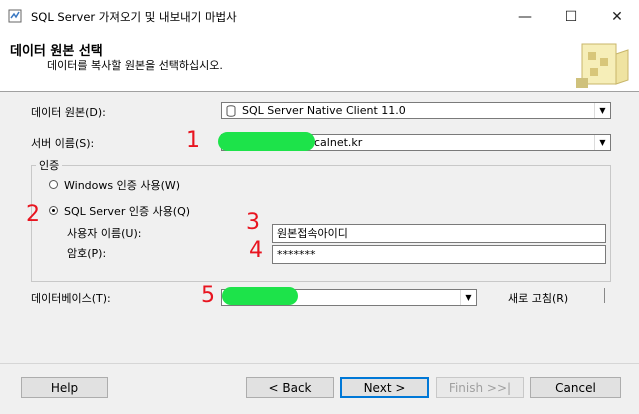 The height and width of the screenshot is (414, 639). What do you see at coordinates (15, 16) in the screenshot?
I see `sql-server-app-icon` at bounding box center [15, 16].